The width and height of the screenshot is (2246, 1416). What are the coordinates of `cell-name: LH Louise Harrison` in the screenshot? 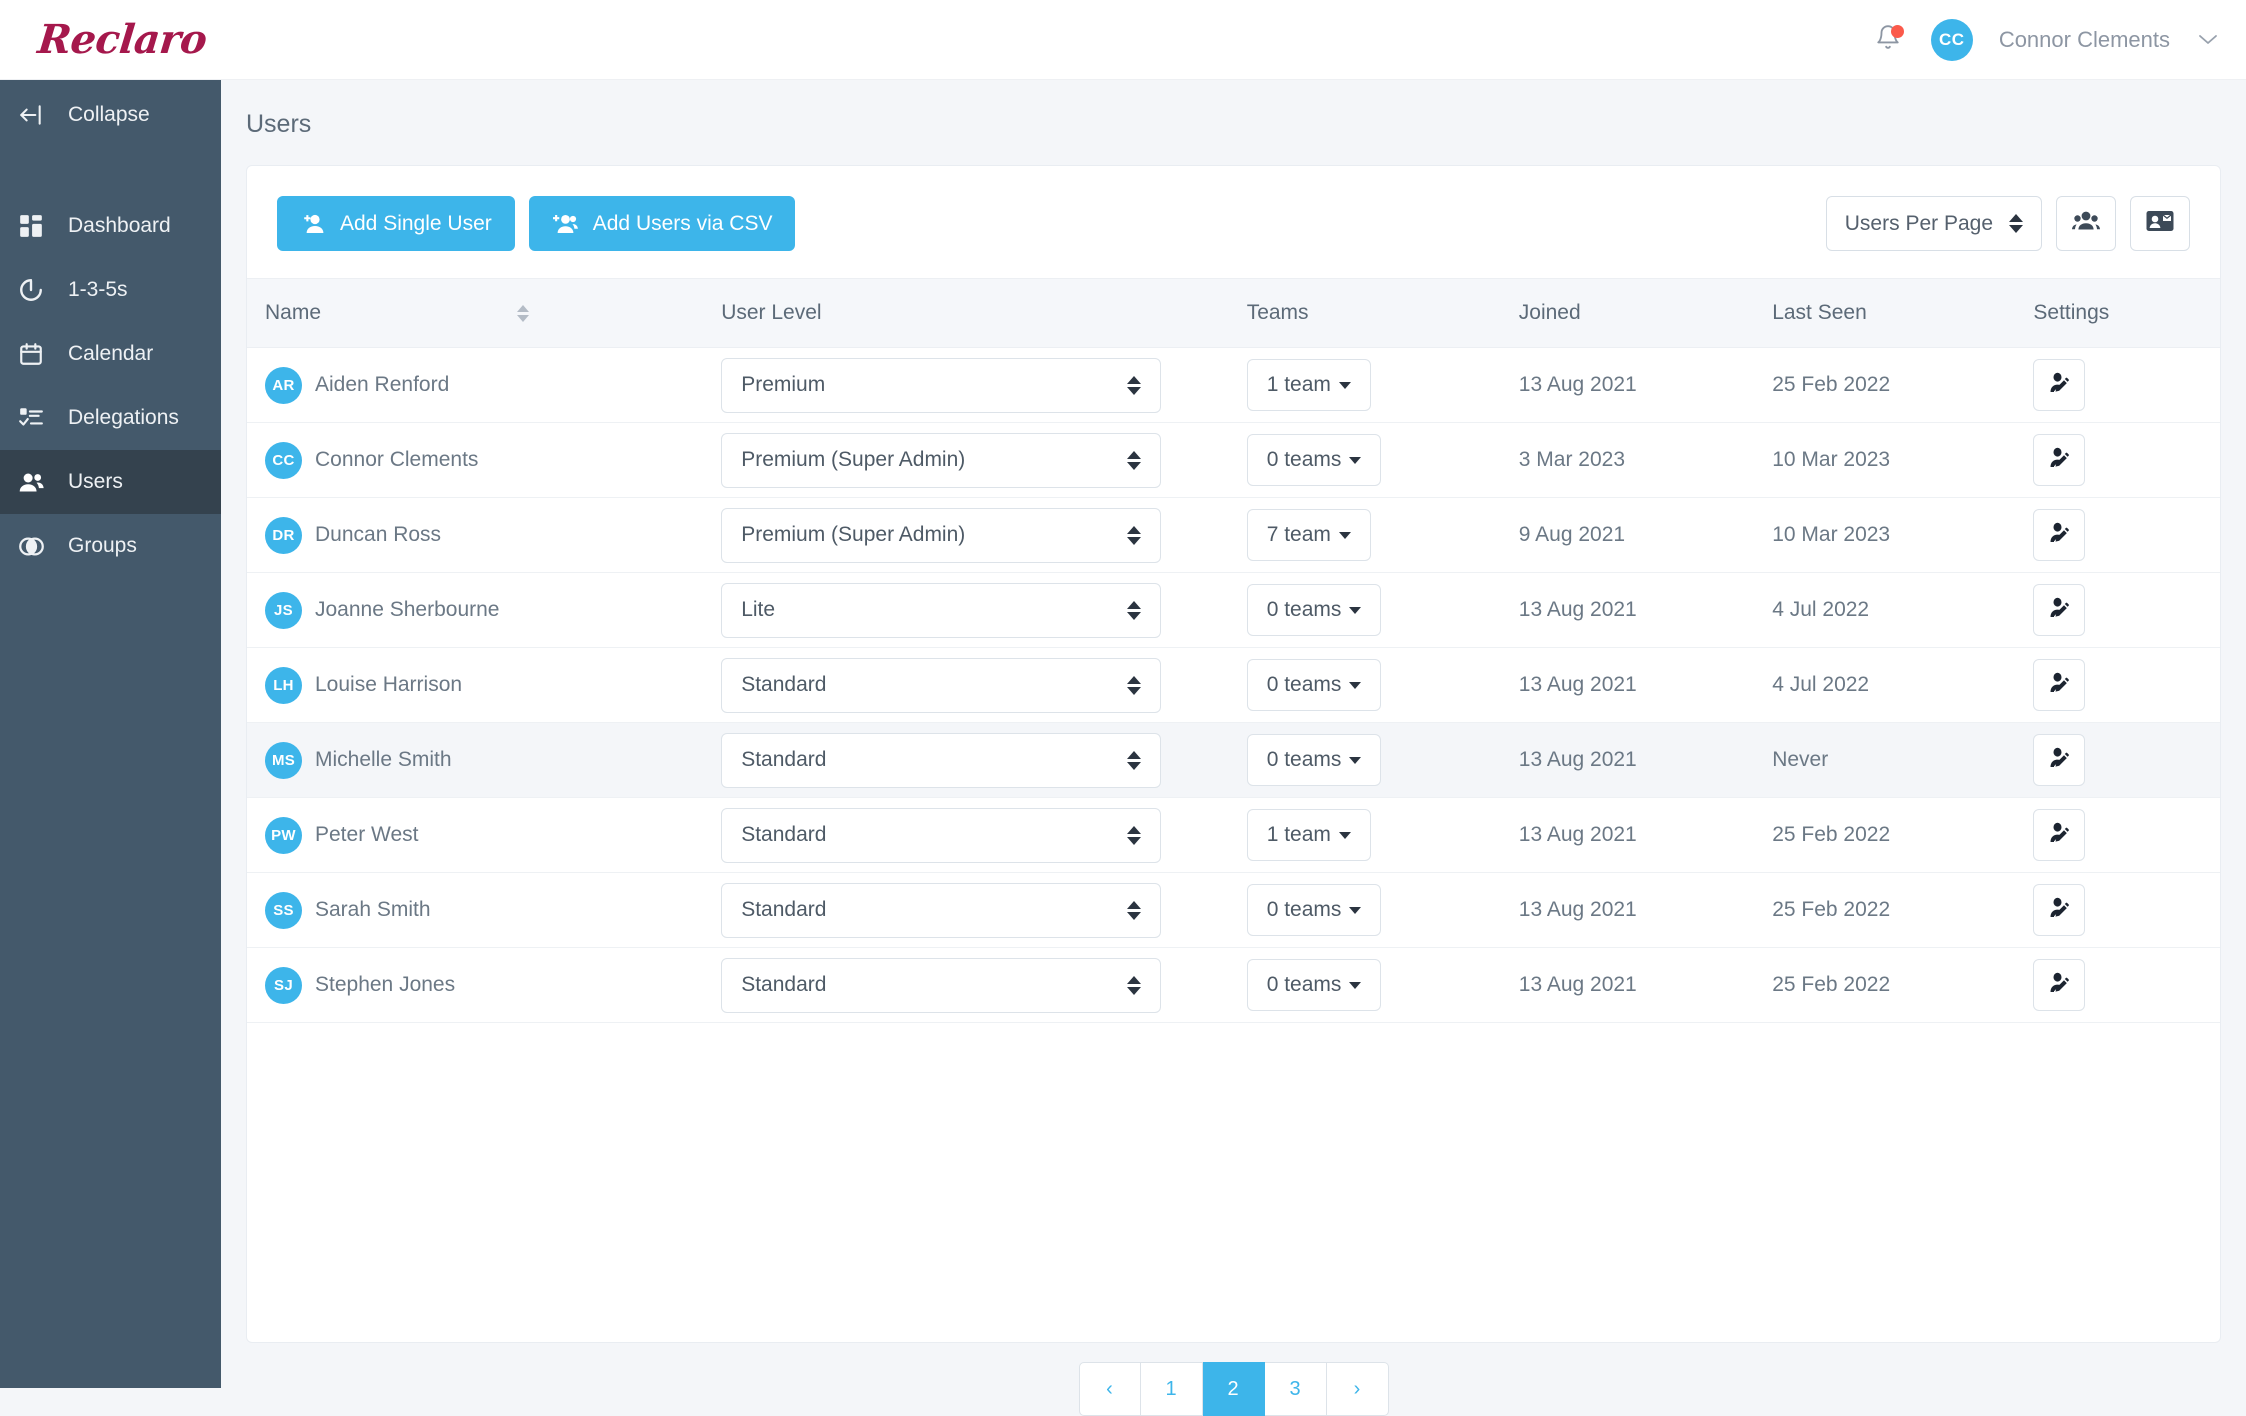 It's located at (484, 685).